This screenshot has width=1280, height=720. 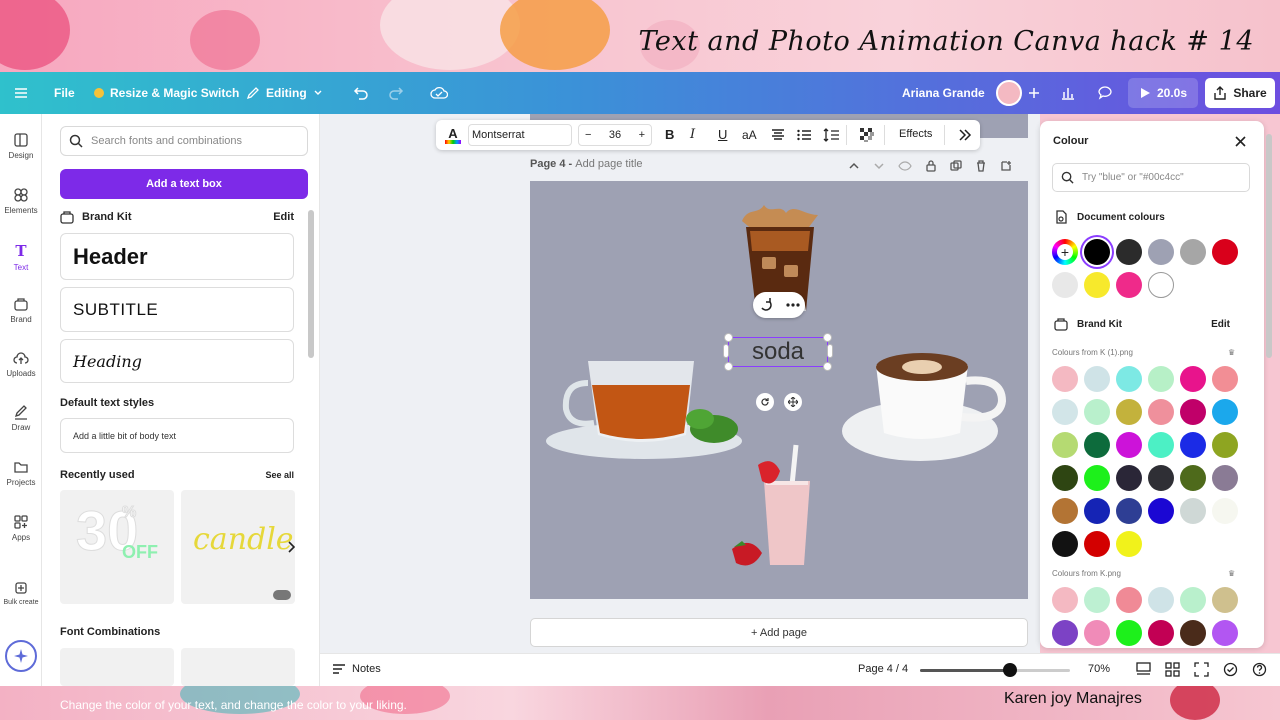 I want to click on chevron-down-icon, so click(x=879, y=166).